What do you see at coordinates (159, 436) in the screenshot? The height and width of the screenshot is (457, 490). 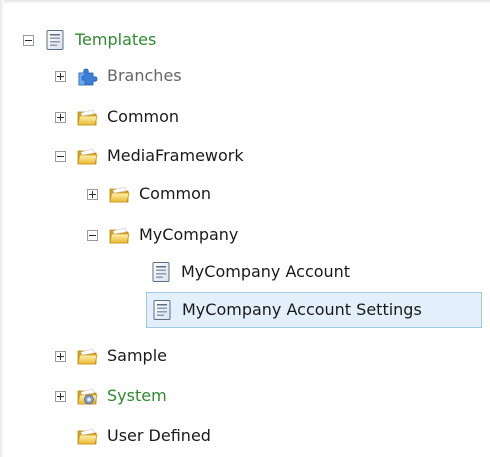 I see `tree-node-label: User Defined` at bounding box center [159, 436].